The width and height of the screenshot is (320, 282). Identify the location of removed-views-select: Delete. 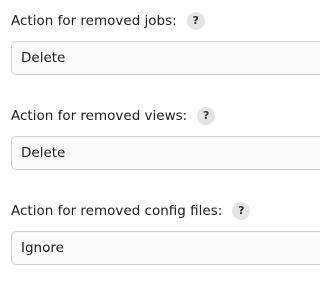
(165, 153).